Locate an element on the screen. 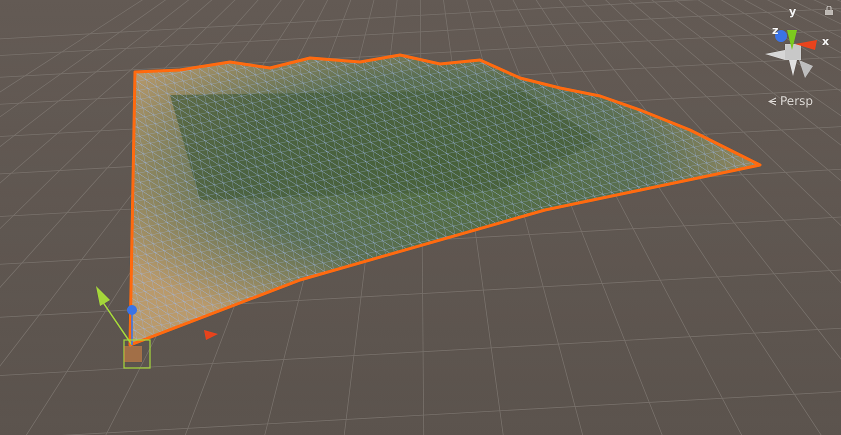 This screenshot has width=841, height=435. projection-mode-label: Persp is located at coordinates (796, 101).